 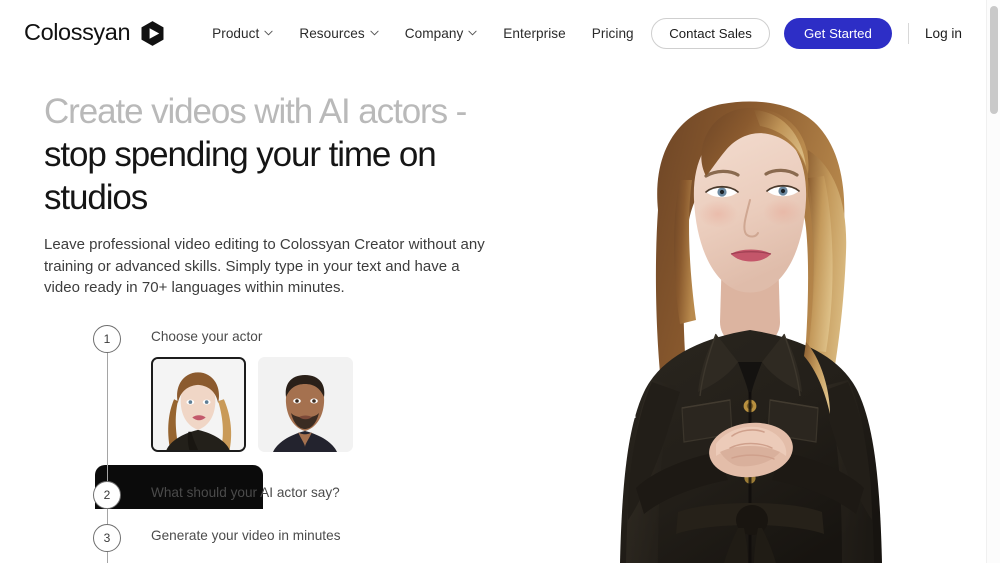 I want to click on nav-item-product: Product, so click(x=242, y=33).